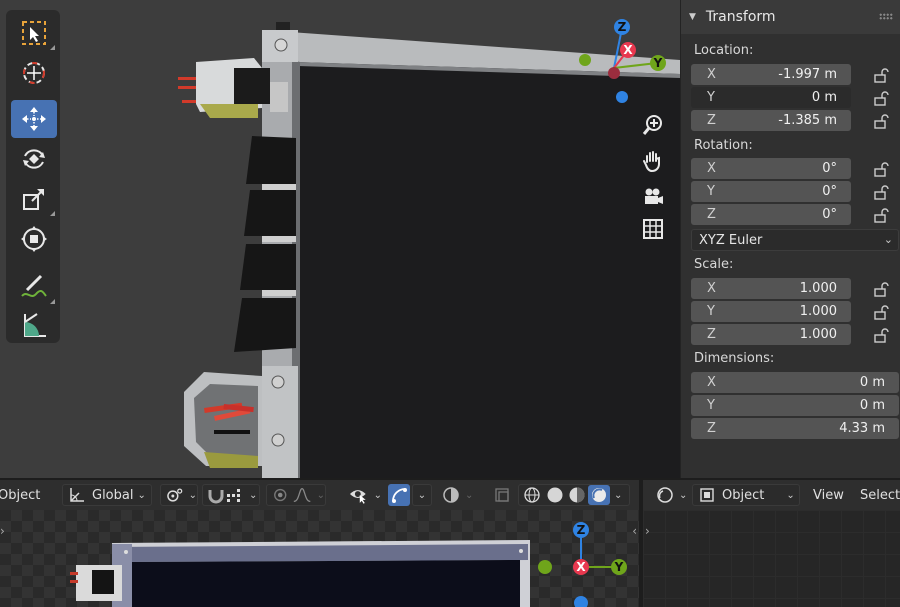 Image resolution: width=900 pixels, height=607 pixels. Describe the element at coordinates (451, 495) in the screenshot. I see `overlays-icon` at that location.